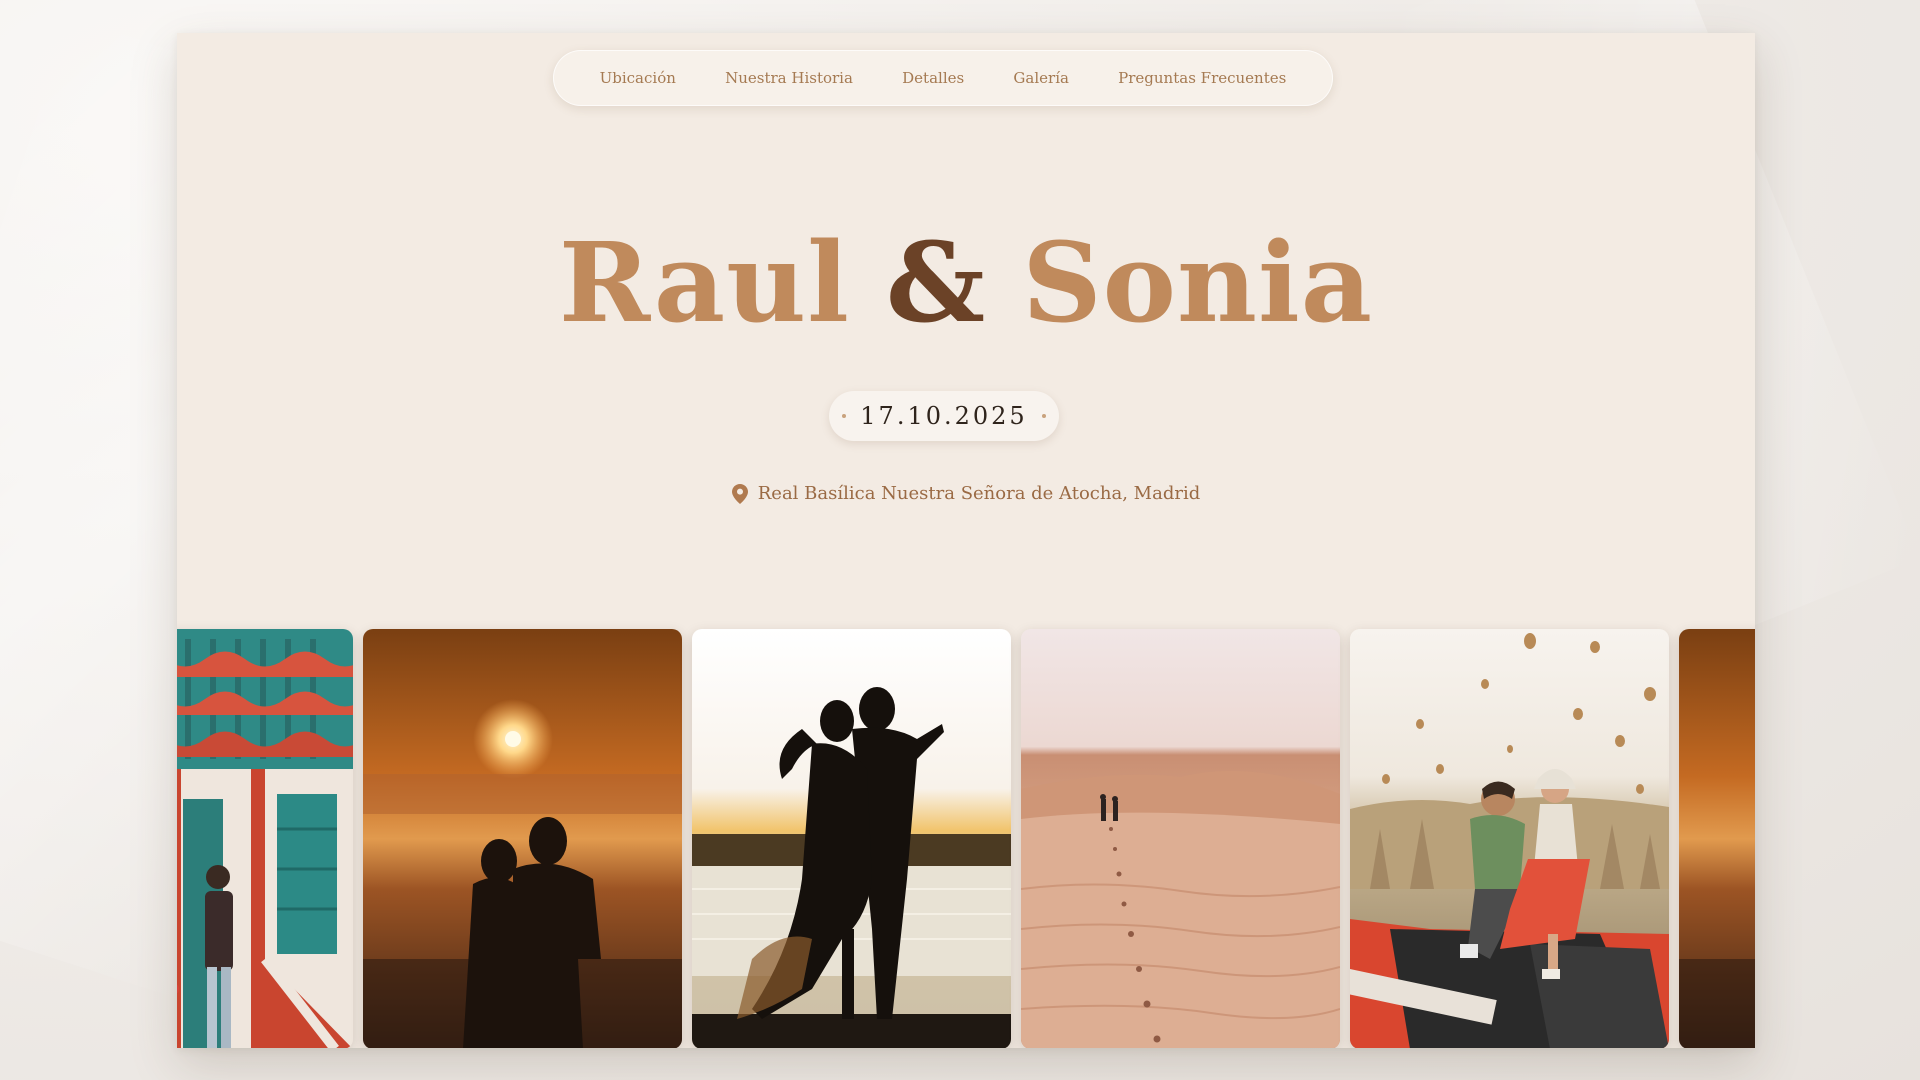  I want to click on wedding-date-badge: 17.10.2025, so click(944, 416).